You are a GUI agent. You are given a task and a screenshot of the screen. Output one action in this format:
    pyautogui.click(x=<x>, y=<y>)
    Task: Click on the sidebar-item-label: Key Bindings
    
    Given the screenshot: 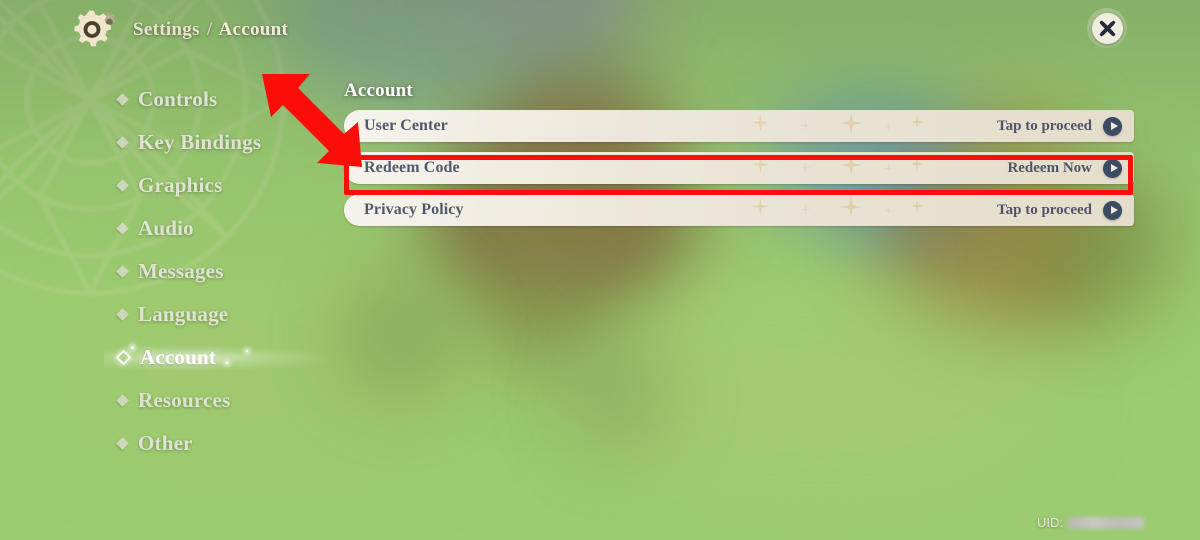 What is the action you would take?
    pyautogui.click(x=200, y=142)
    